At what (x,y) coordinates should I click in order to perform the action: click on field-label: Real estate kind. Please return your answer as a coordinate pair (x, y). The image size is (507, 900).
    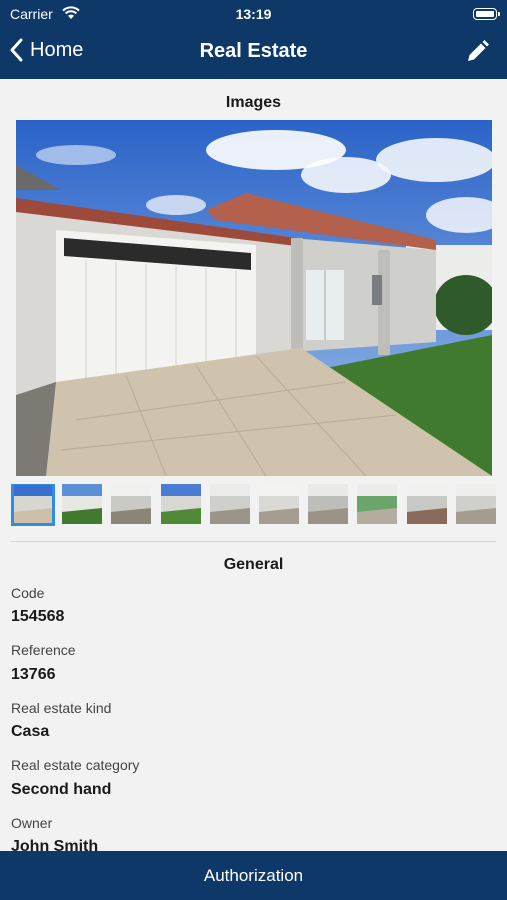
    Looking at the image, I should click on (61, 708).